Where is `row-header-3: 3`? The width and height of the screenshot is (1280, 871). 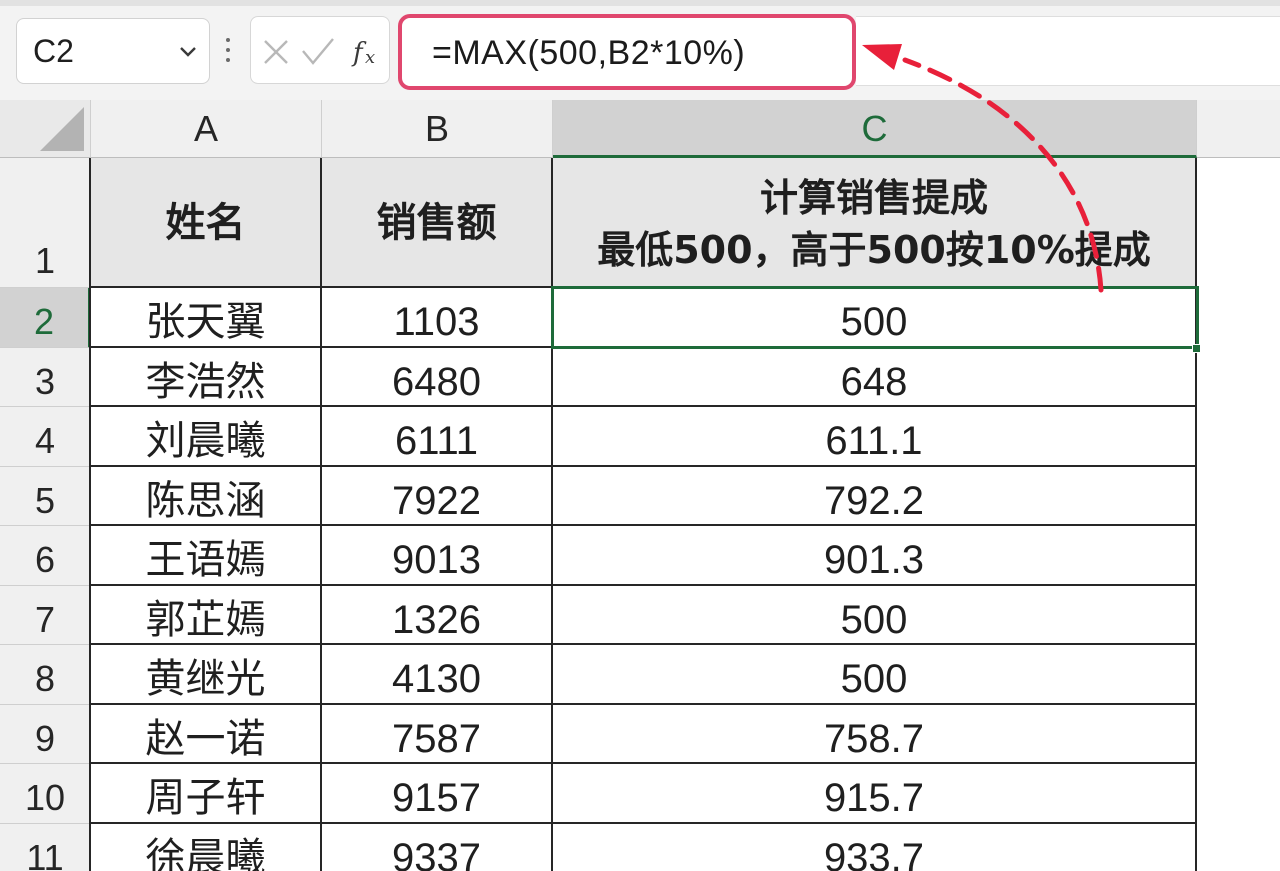 row-header-3: 3 is located at coordinates (45, 377).